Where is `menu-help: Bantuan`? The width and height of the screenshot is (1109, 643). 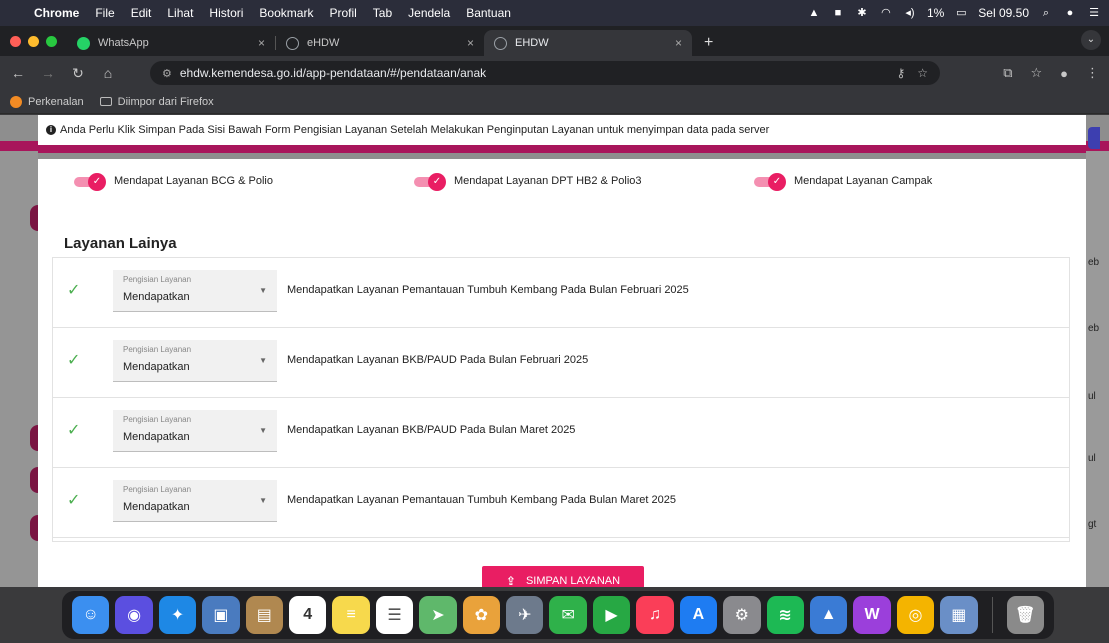
menu-help: Bantuan is located at coordinates (488, 13).